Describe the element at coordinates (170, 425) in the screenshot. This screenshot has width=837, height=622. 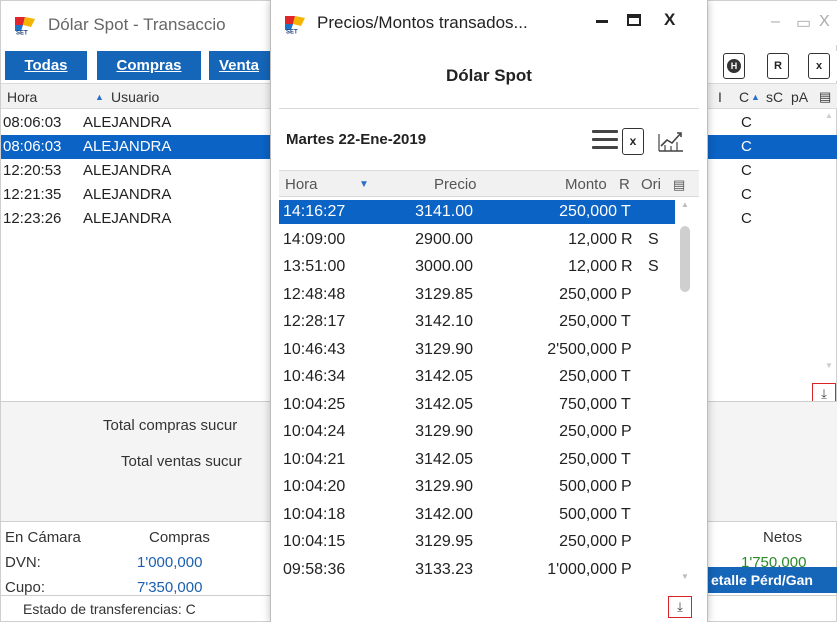
I see `total-compras-label: Total compras sucur` at that location.